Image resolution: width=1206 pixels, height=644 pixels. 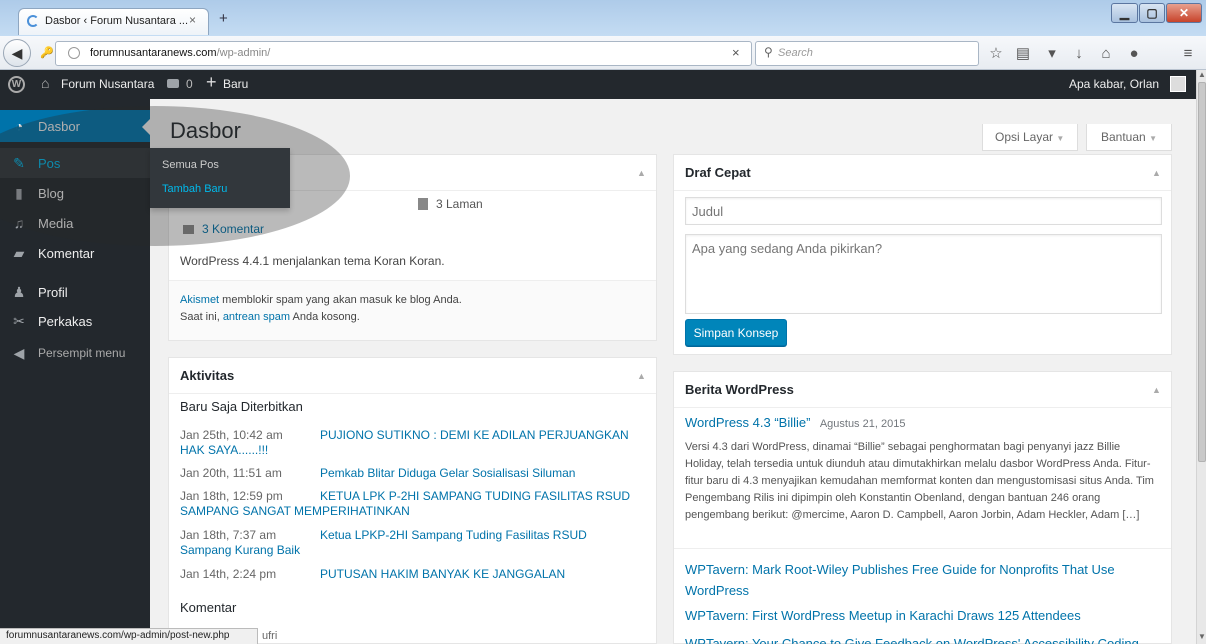 What do you see at coordinates (201, 317) in the screenshot?
I see `spam-prefix: Saat ini,` at bounding box center [201, 317].